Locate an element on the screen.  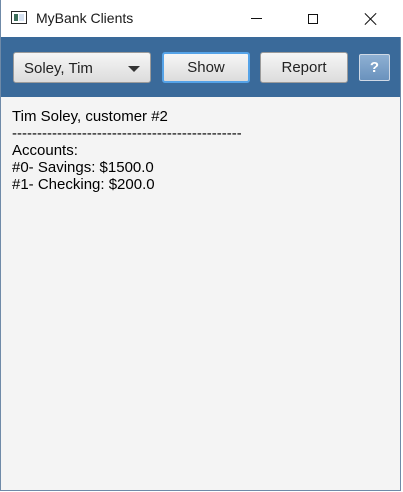
toolbar: Soley, Tim Show Report ? is located at coordinates (200, 67).